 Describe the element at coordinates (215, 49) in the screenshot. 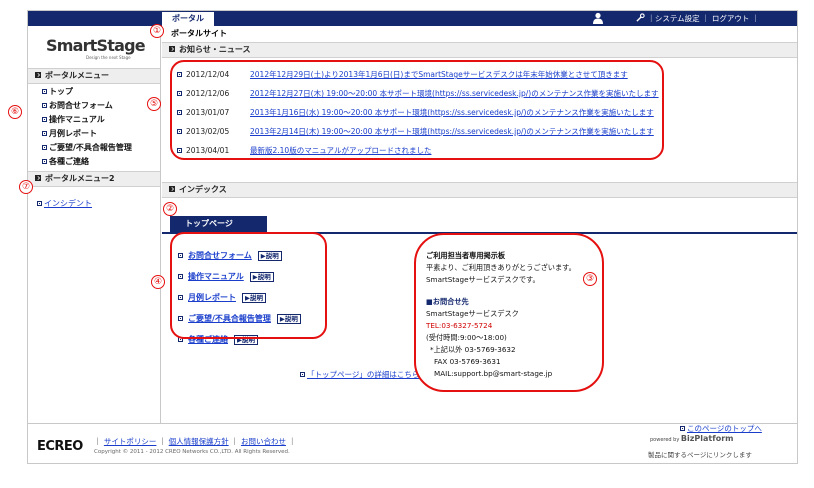

I see `news-section-title: お知らせ・ニュース` at that location.